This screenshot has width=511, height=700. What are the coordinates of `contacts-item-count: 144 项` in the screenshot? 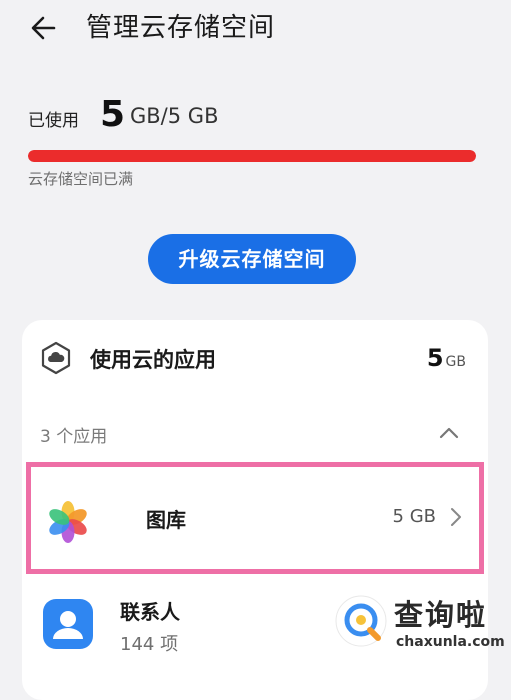 It's located at (149, 644).